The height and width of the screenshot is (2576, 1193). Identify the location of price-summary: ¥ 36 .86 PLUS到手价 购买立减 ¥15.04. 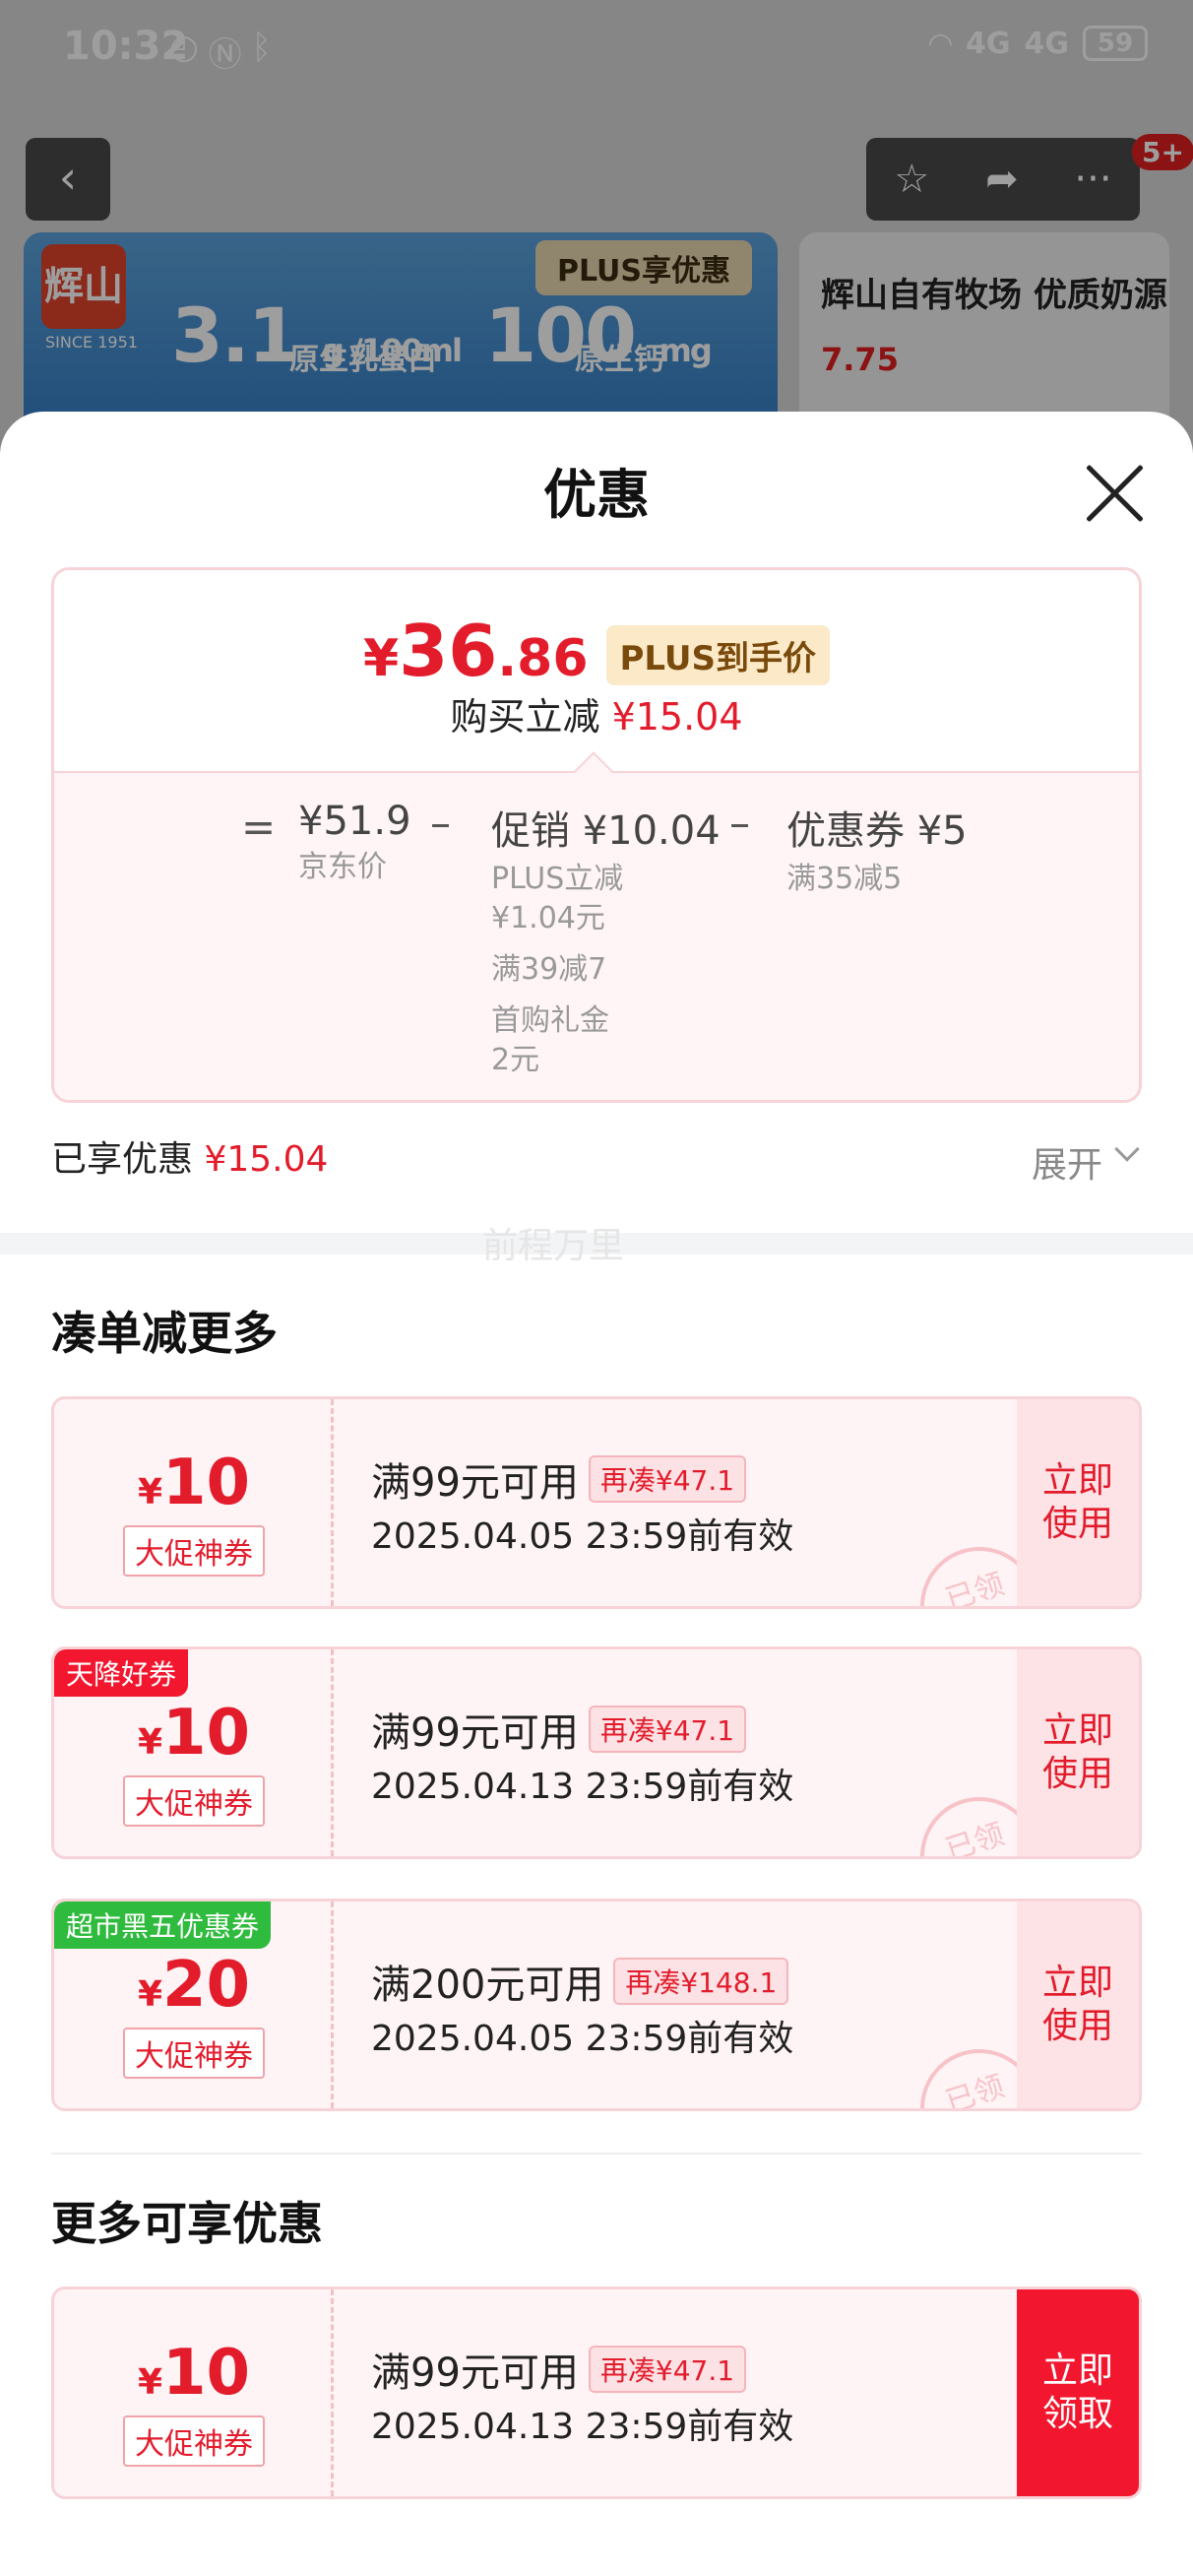
(596, 670).